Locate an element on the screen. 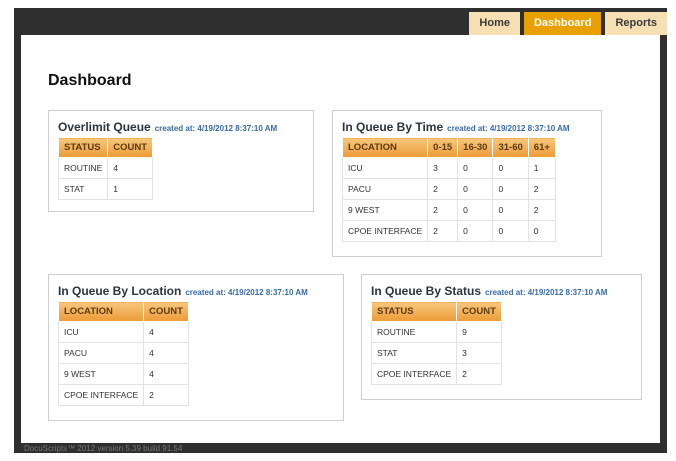  table-row: ROUTINE 9 is located at coordinates (436, 332).